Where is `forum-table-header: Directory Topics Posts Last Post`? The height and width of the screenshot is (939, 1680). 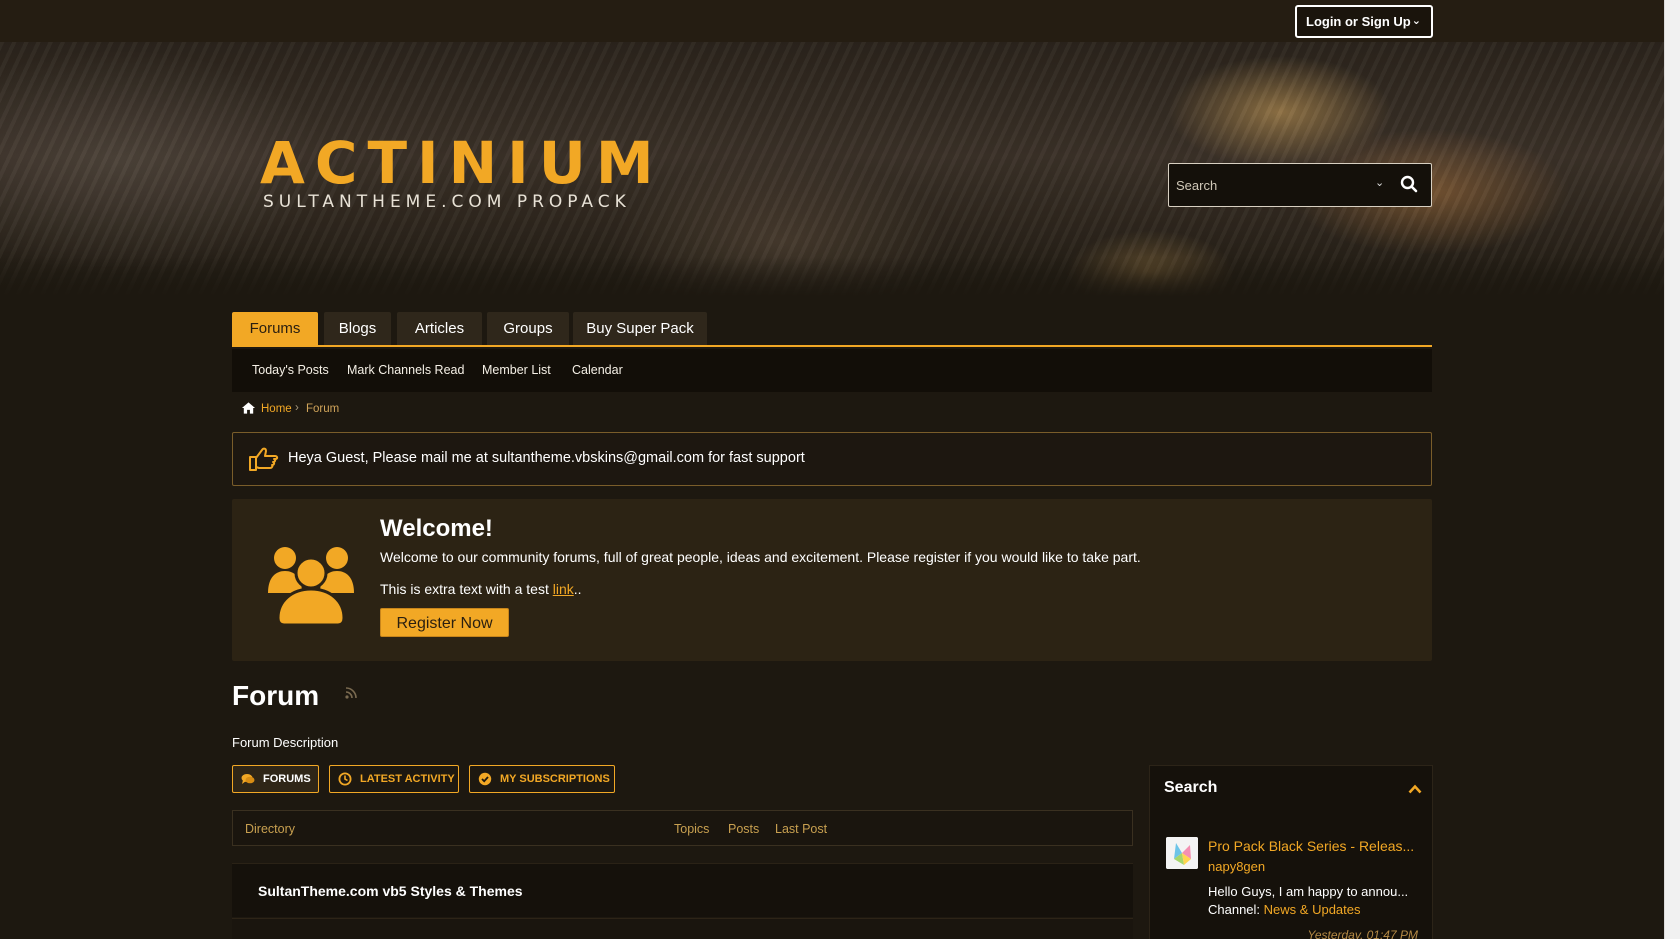
forum-table-header: Directory Topics Posts Last Post is located at coordinates (682, 828).